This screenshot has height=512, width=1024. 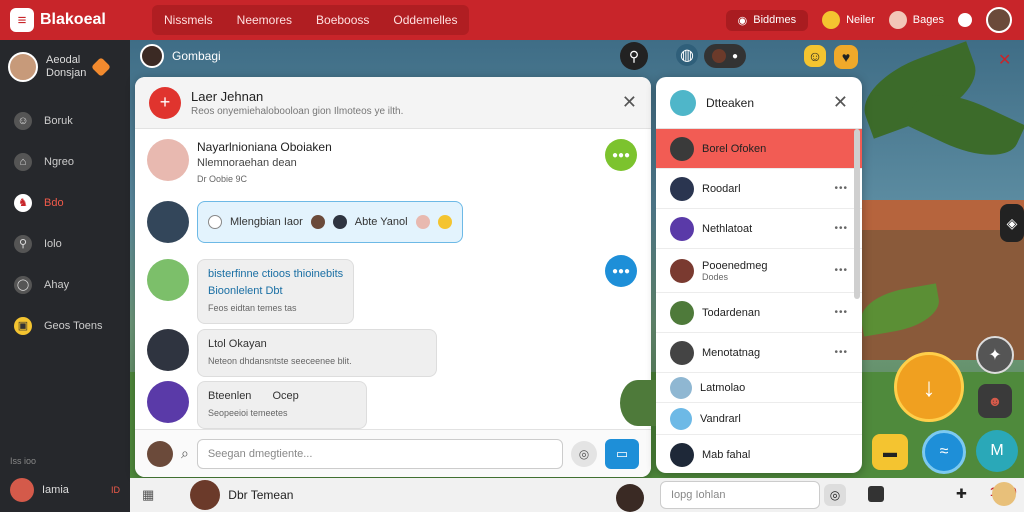 What do you see at coordinates (831, 20) in the screenshot?
I see `coin-icon` at bounding box center [831, 20].